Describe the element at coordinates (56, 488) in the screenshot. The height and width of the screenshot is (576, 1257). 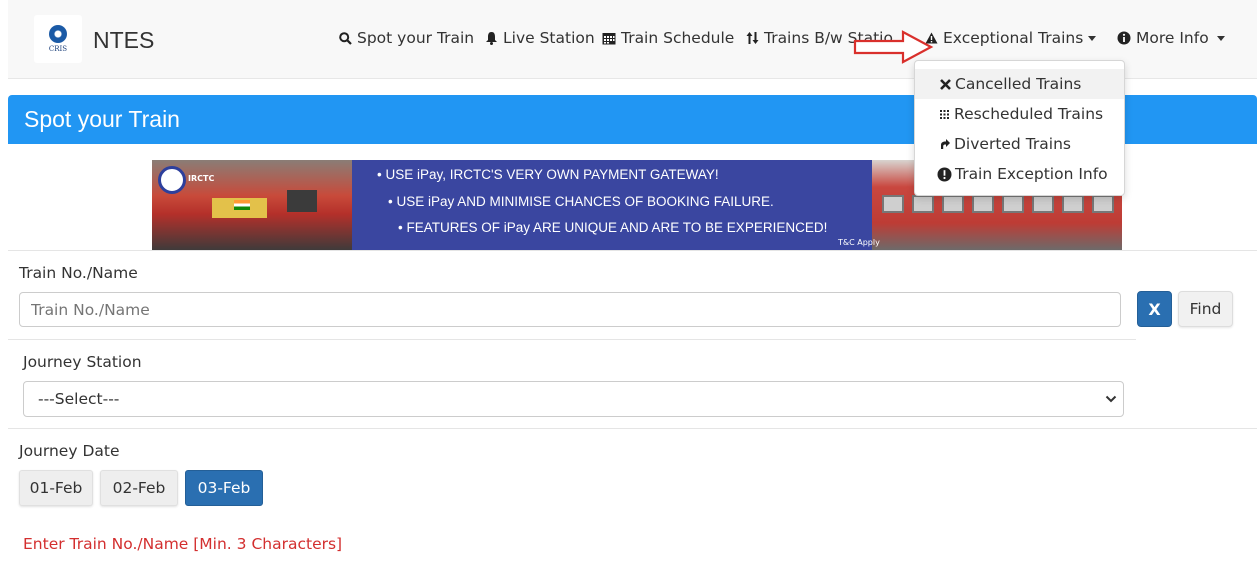
I see `date-button-01-feb: 01-Feb` at that location.